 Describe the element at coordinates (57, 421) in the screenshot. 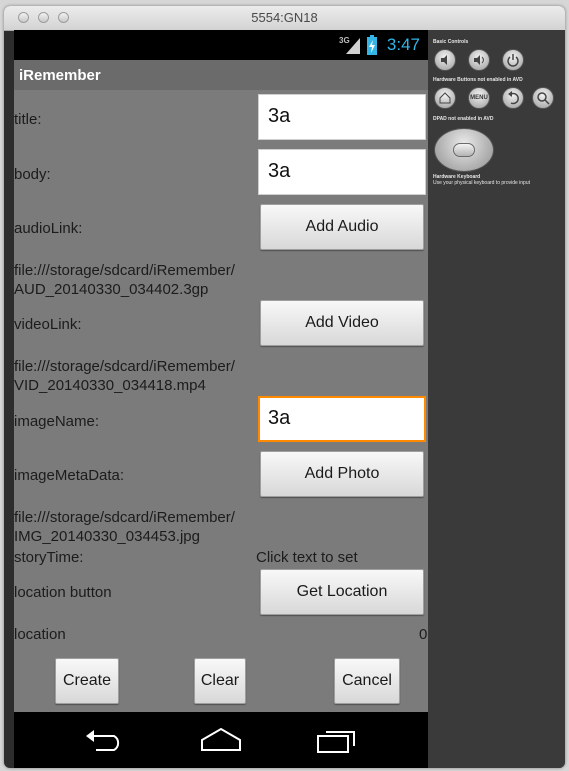

I see `image-name-label: imageName:` at that location.